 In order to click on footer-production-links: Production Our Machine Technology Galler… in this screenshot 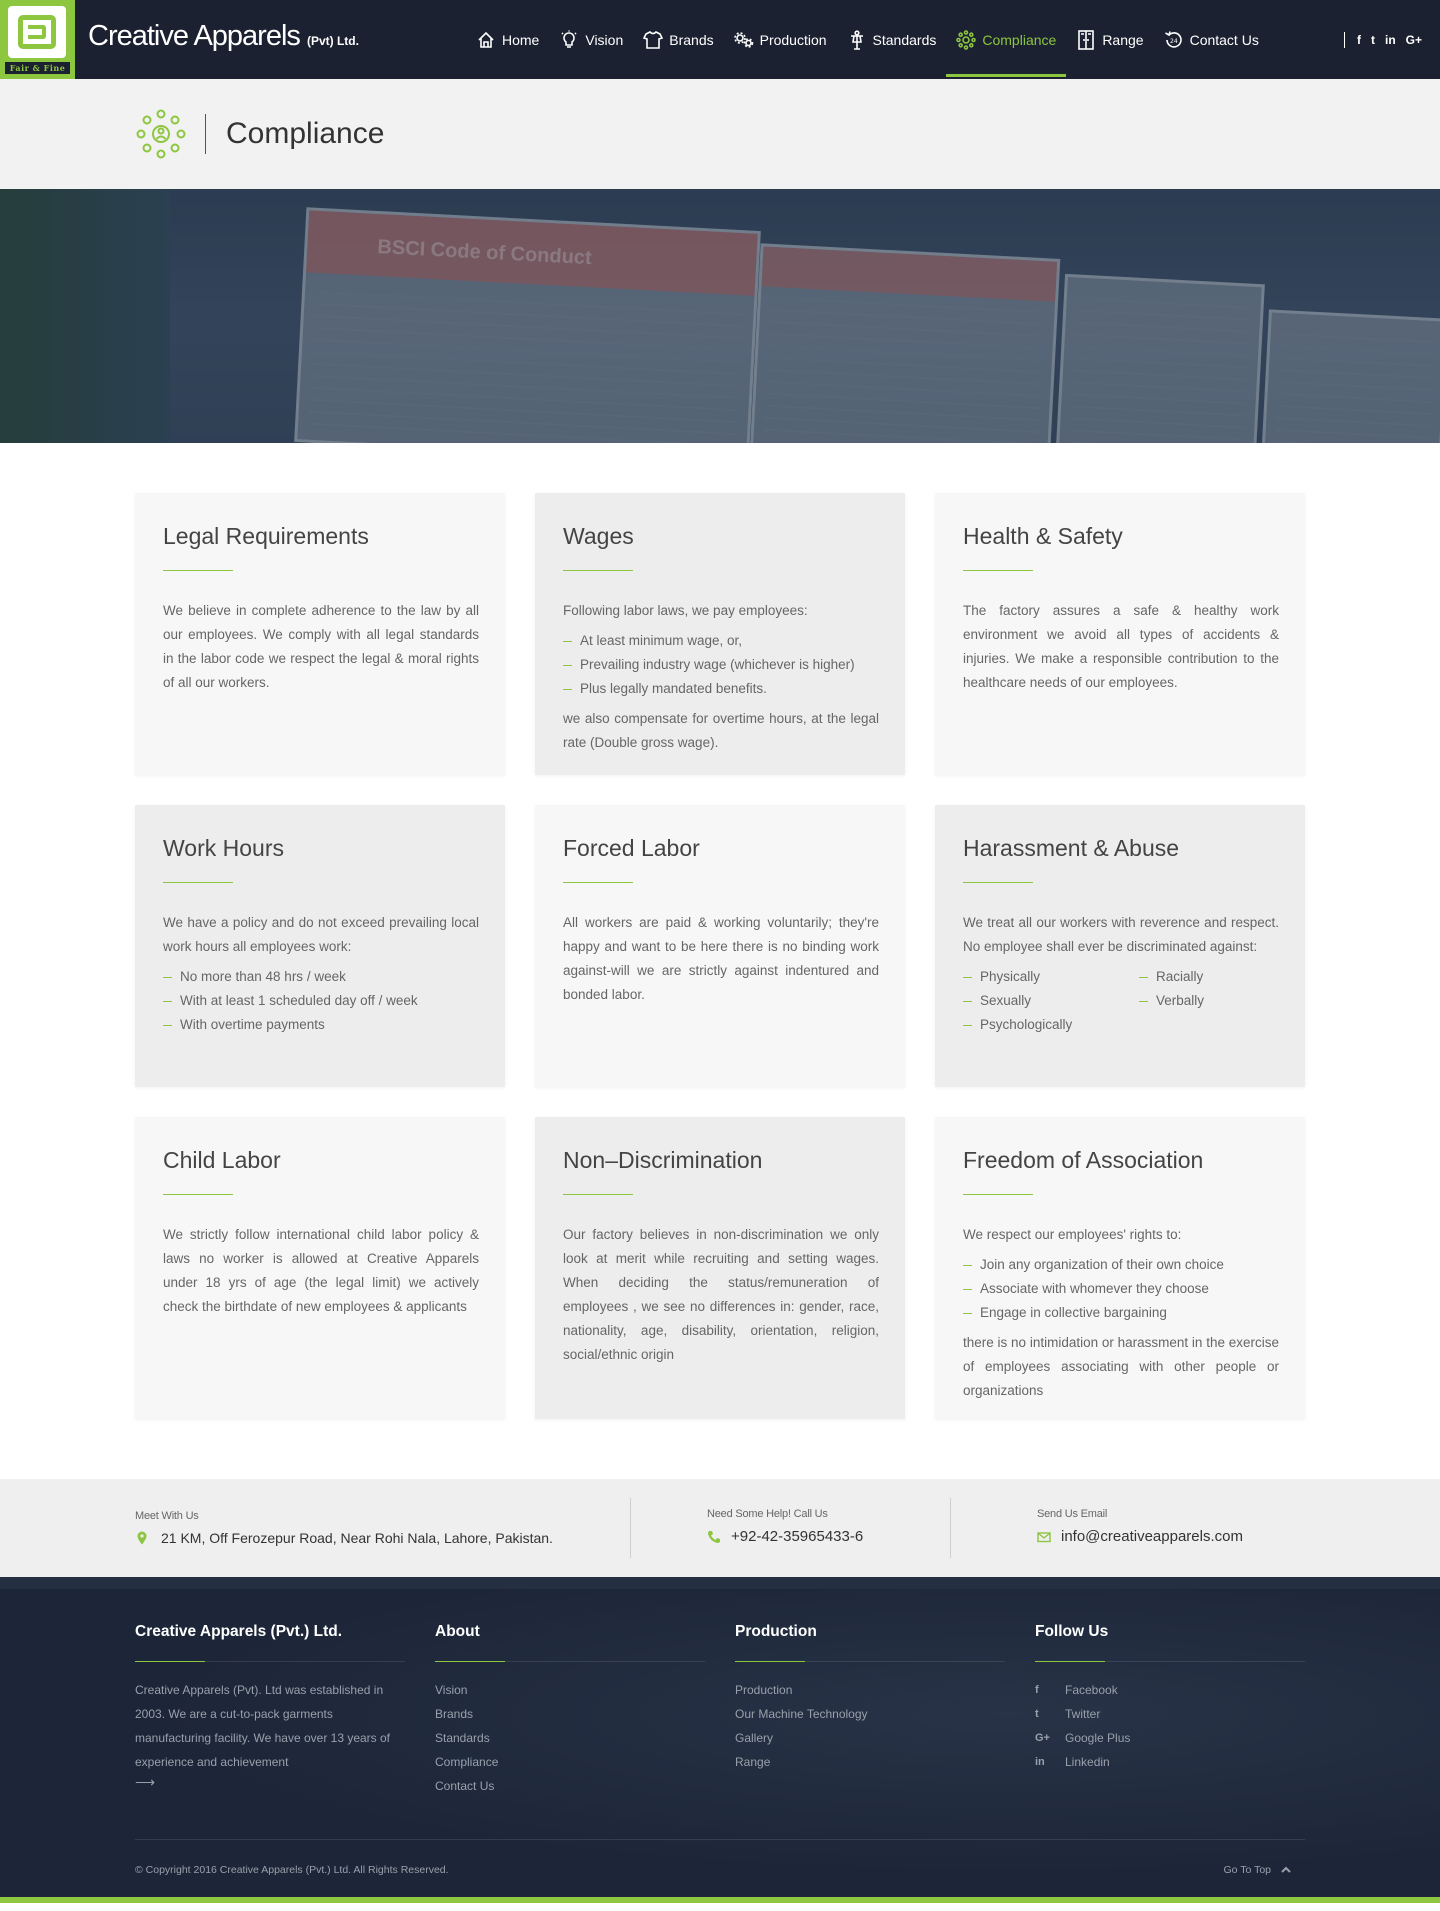, I will do `click(885, 1726)`.